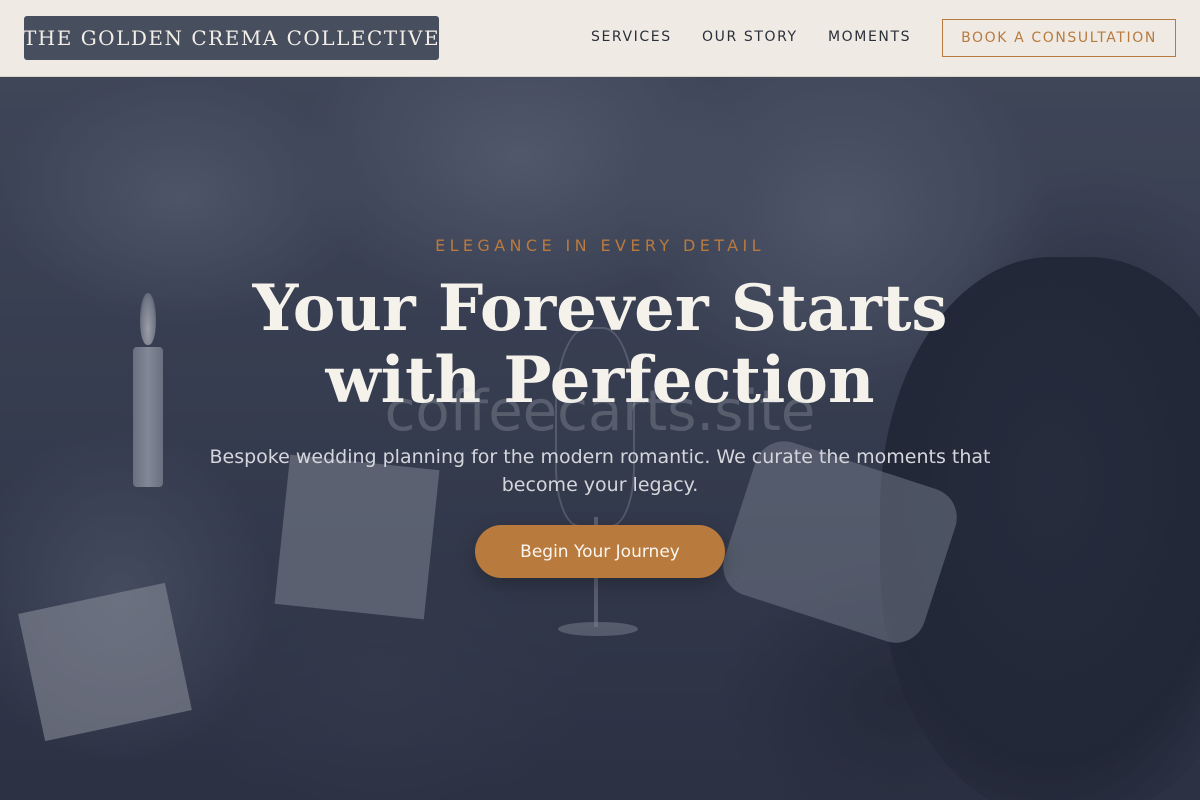 The height and width of the screenshot is (800, 1200). I want to click on watermark-text: coffeecarts.site, so click(600, 411).